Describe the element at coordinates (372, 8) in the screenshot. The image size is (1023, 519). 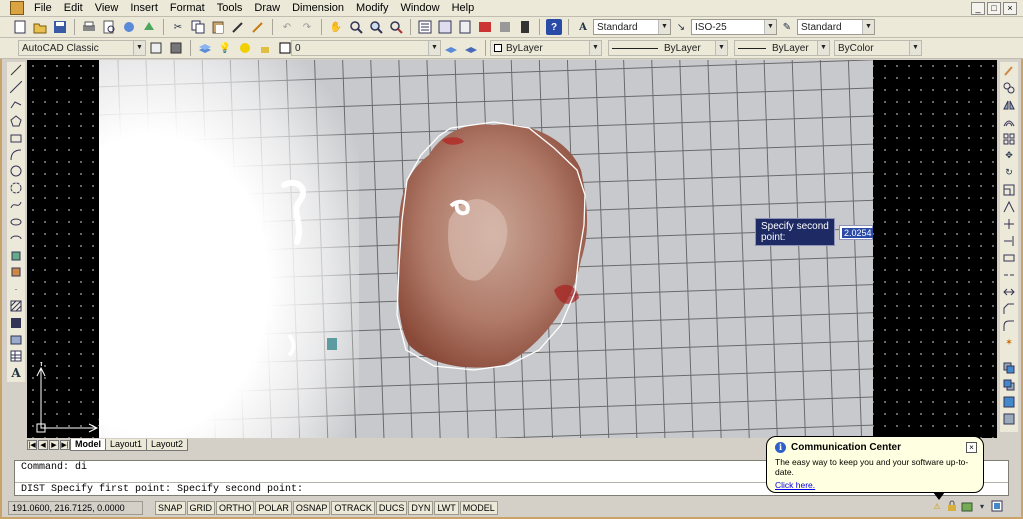
I see `menu-modify: Modify` at that location.